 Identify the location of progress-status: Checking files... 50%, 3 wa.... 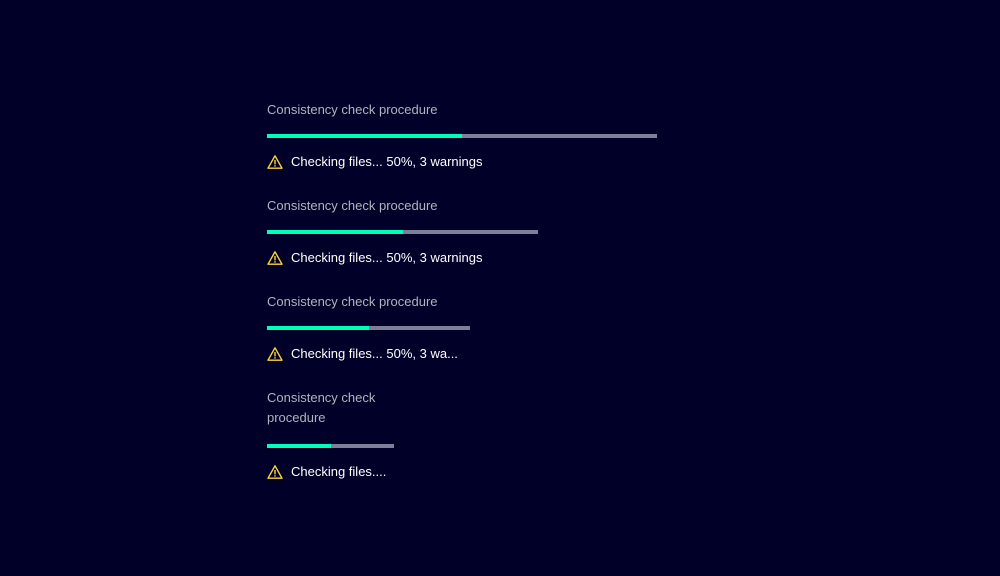
(368, 354).